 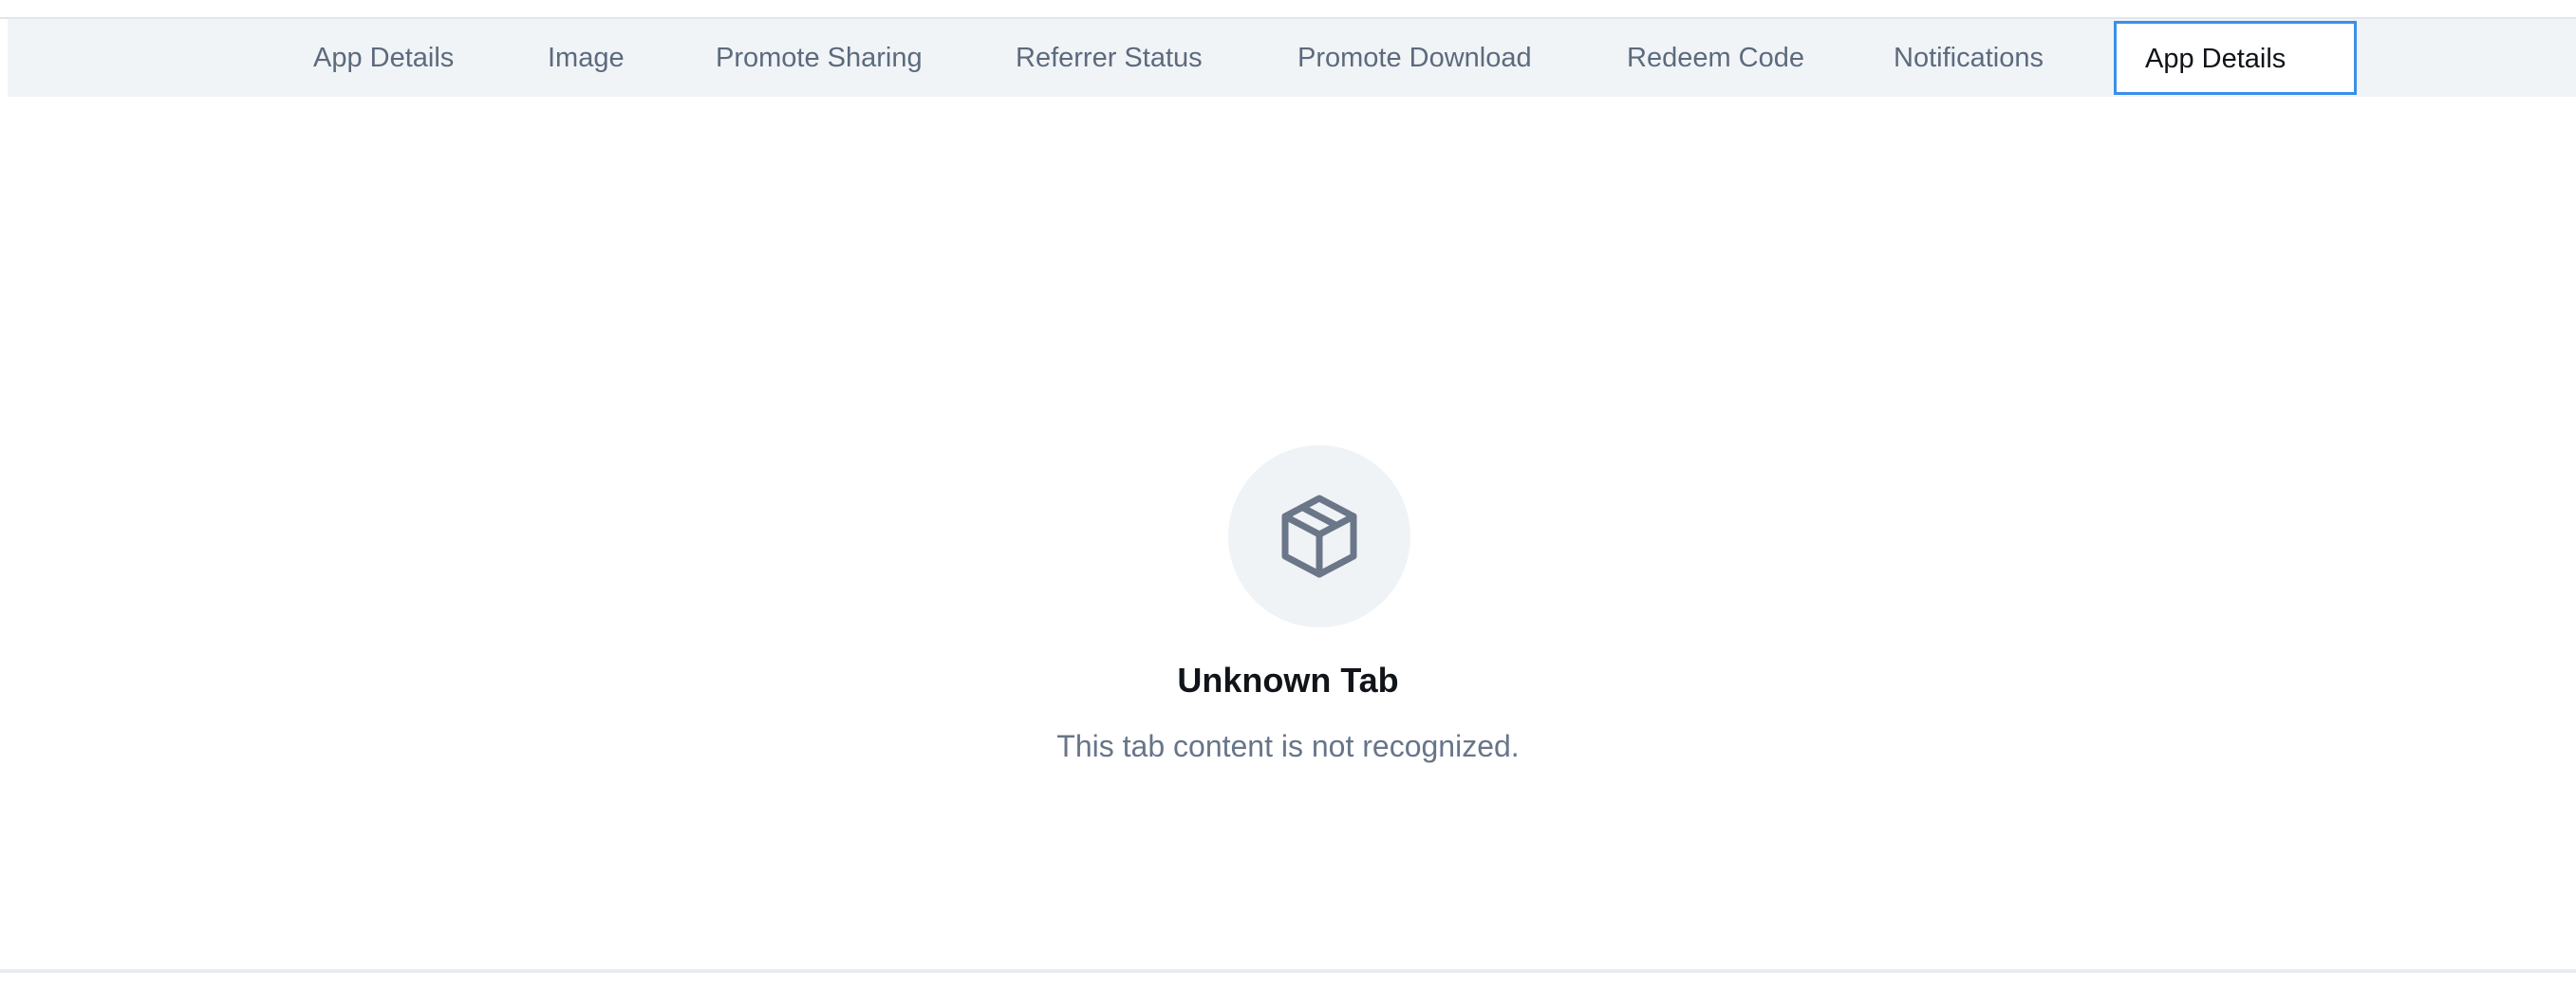 I want to click on tab-notifications: Notifications, so click(x=1969, y=58).